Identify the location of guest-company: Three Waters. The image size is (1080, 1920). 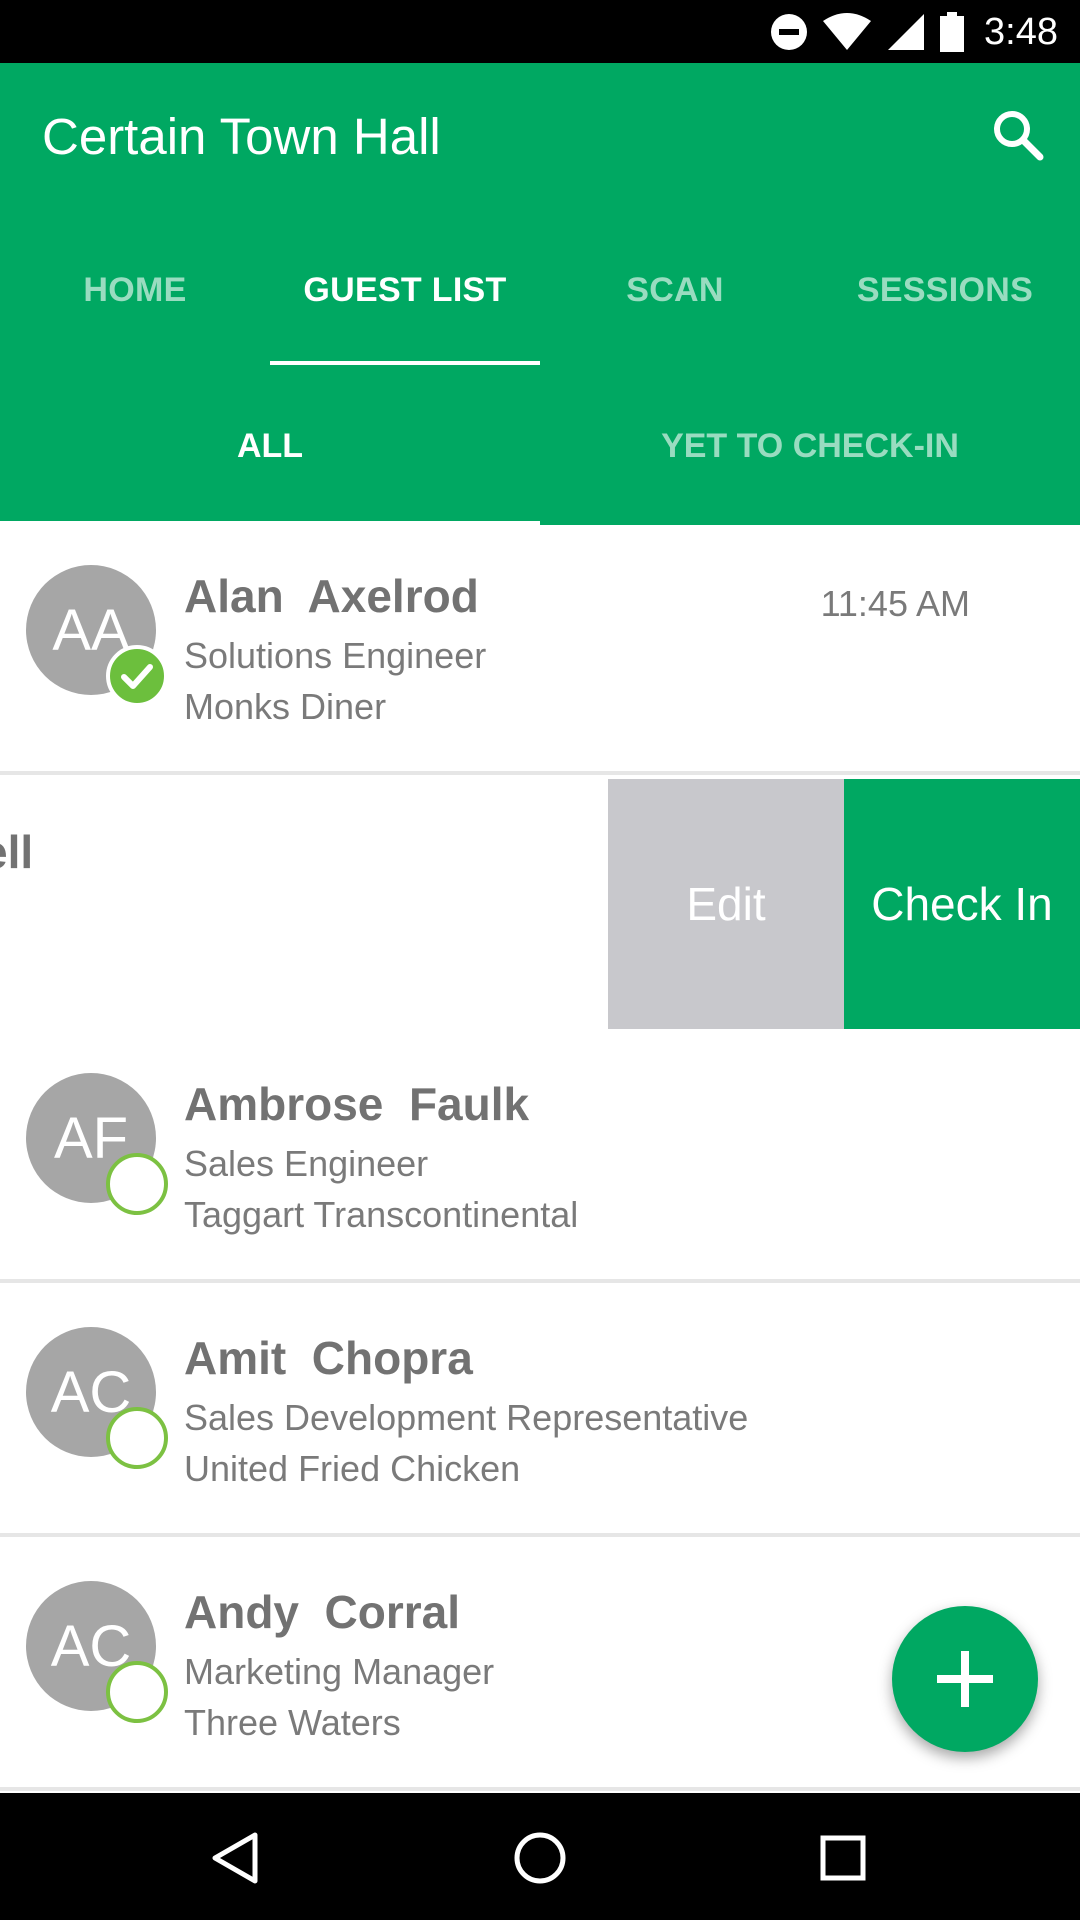
(292, 1722).